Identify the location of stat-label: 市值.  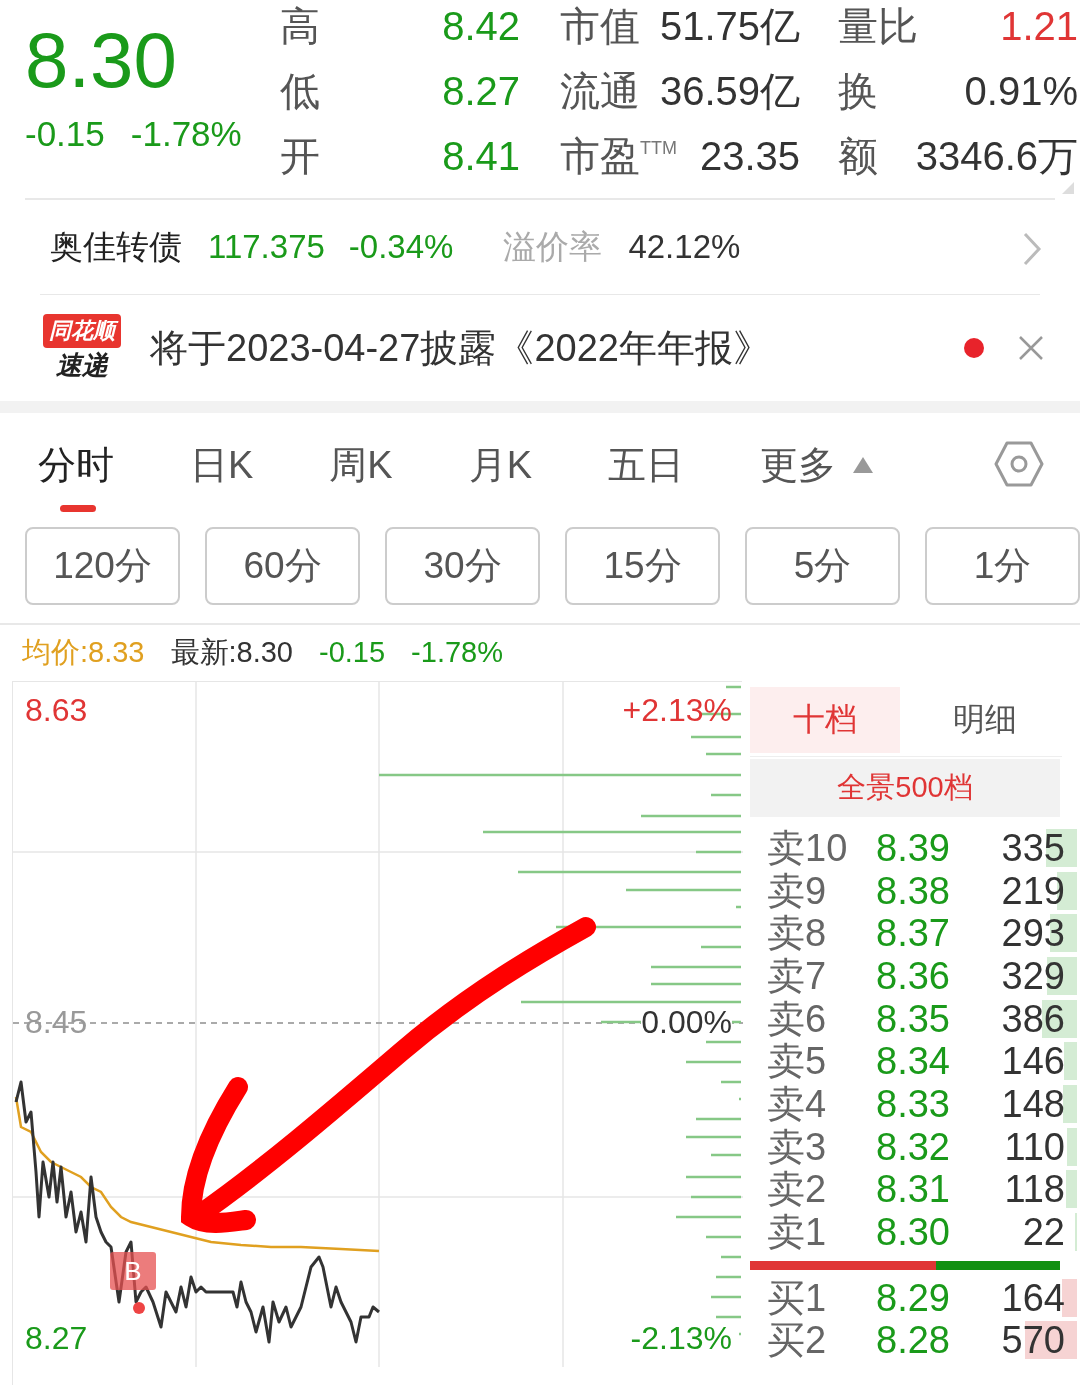
(600, 25).